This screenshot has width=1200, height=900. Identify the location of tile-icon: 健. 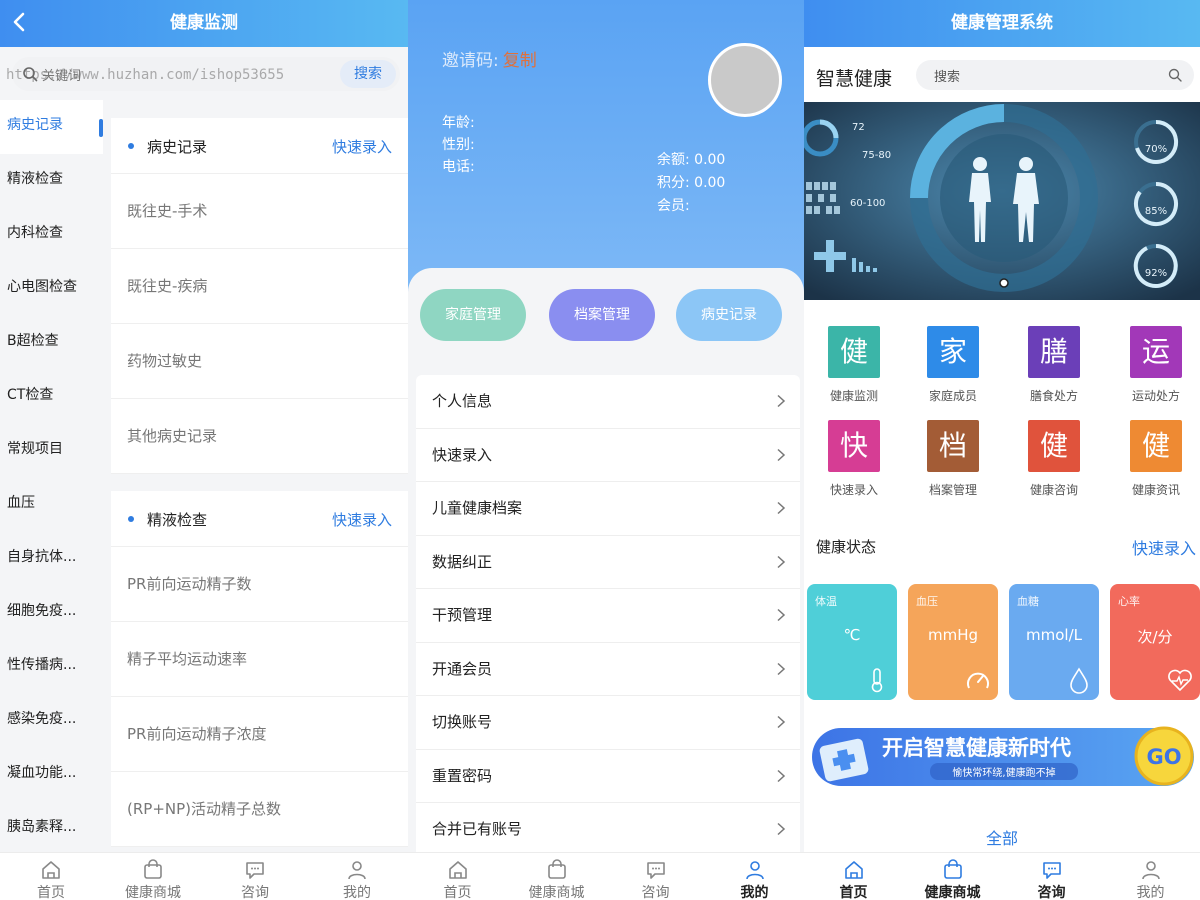
(854, 352).